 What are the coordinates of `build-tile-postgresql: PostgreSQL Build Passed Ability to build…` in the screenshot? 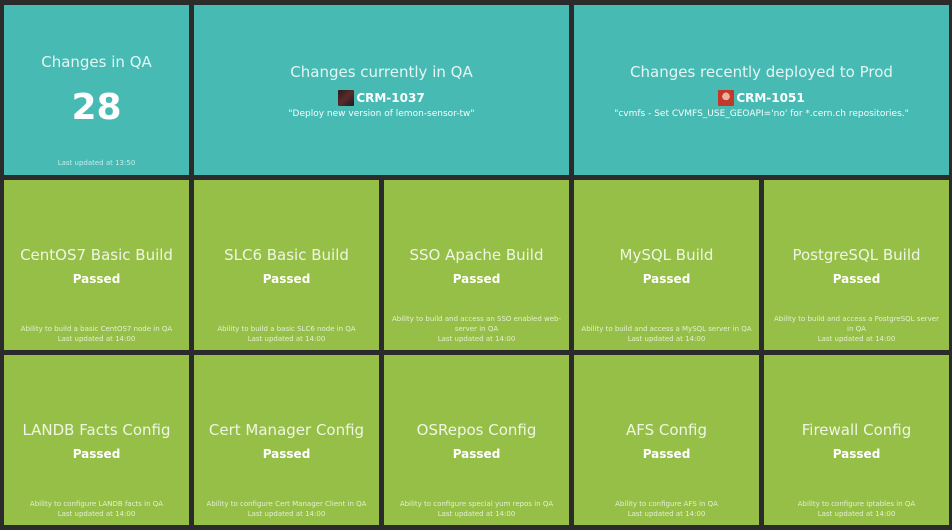 It's located at (856, 265).